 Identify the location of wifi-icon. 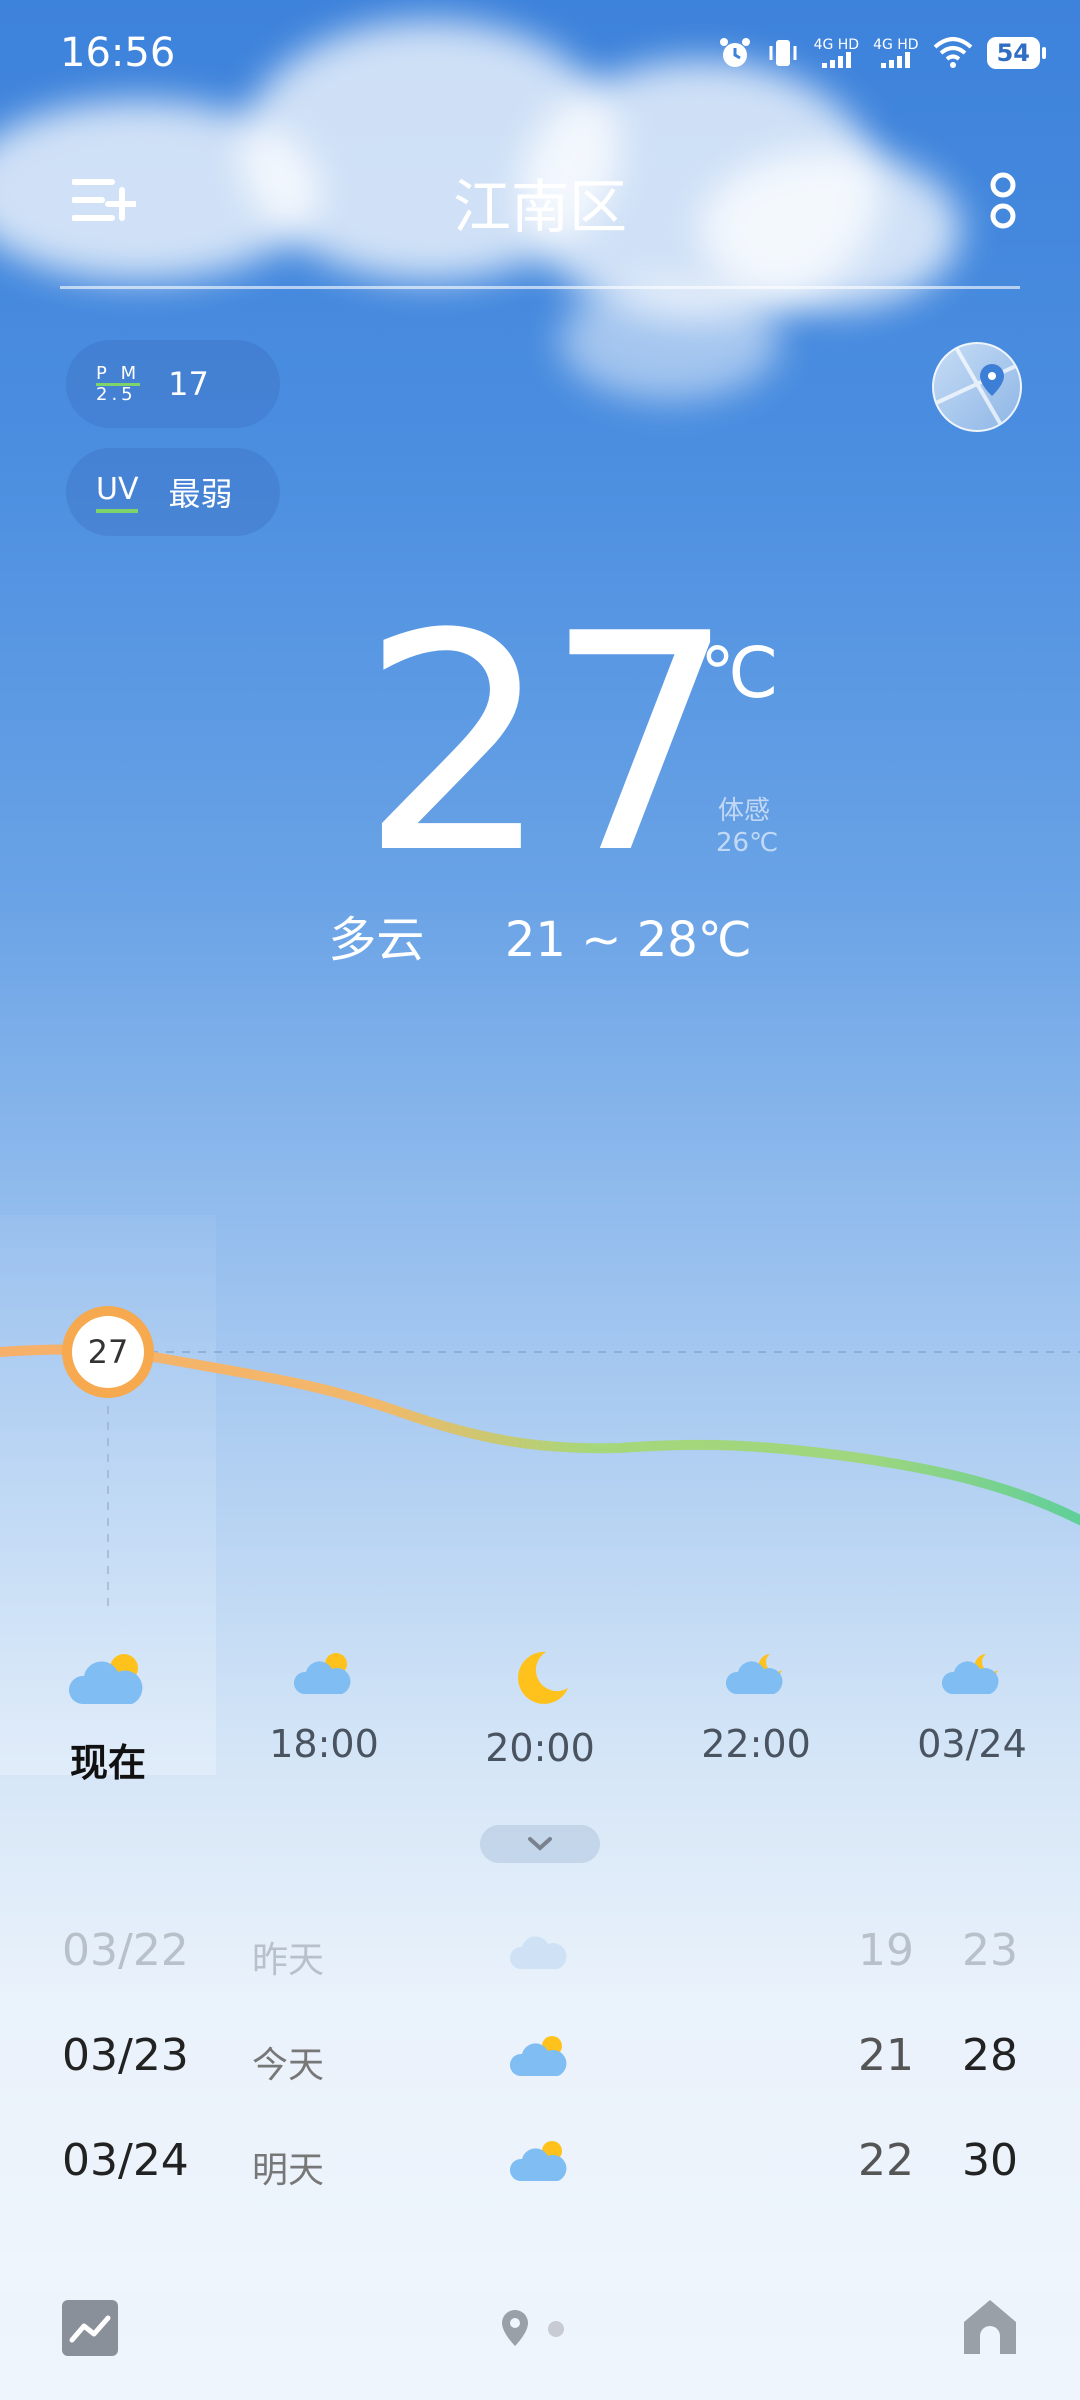
(952, 52).